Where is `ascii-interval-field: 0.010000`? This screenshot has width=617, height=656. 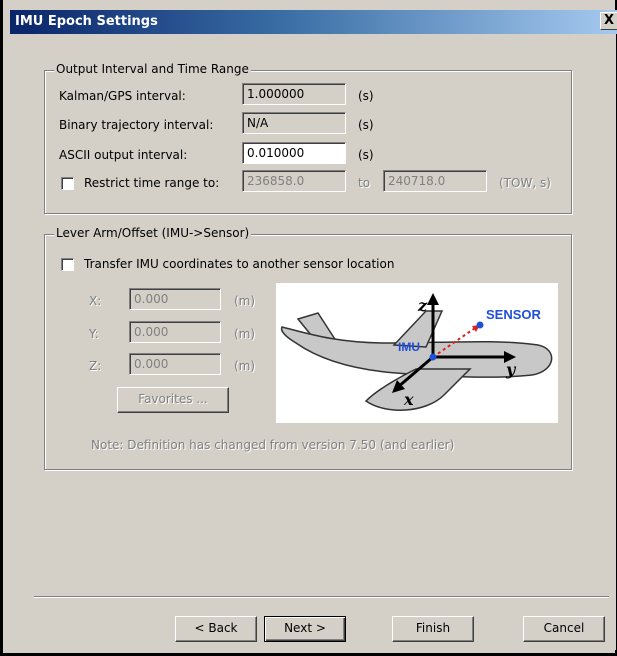
ascii-interval-field: 0.010000 is located at coordinates (294, 153).